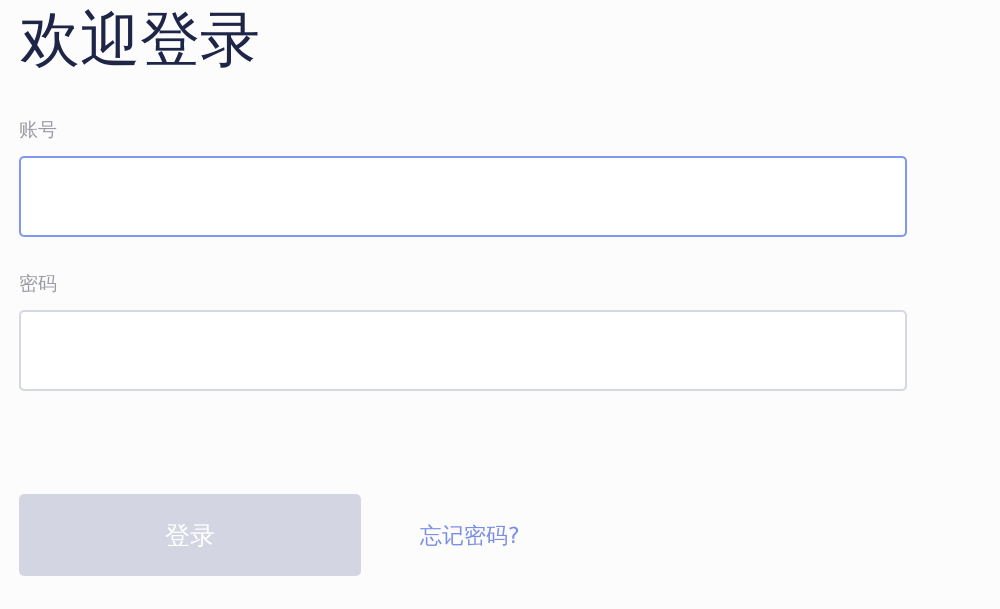 The image size is (1000, 609). What do you see at coordinates (38, 130) in the screenshot?
I see `field-label: 账号` at bounding box center [38, 130].